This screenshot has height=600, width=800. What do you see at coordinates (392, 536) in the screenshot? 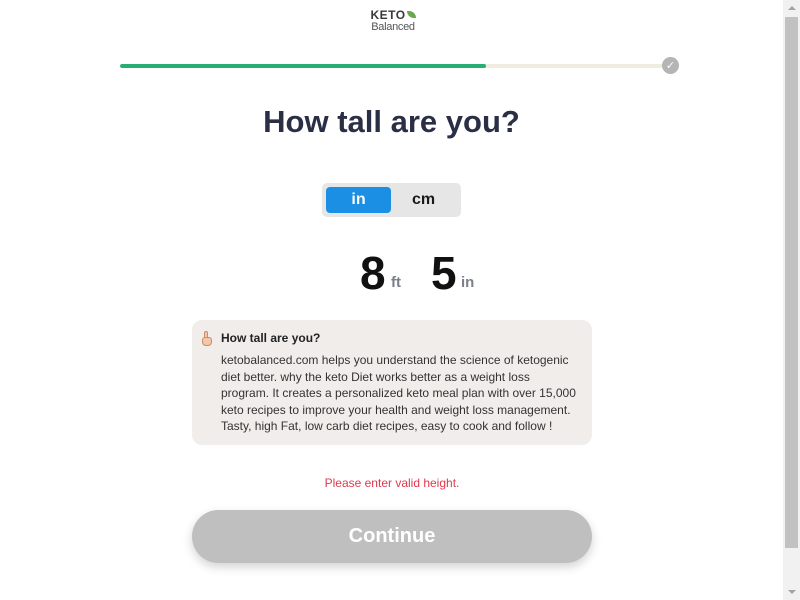
I see `continue-button: Continue` at bounding box center [392, 536].